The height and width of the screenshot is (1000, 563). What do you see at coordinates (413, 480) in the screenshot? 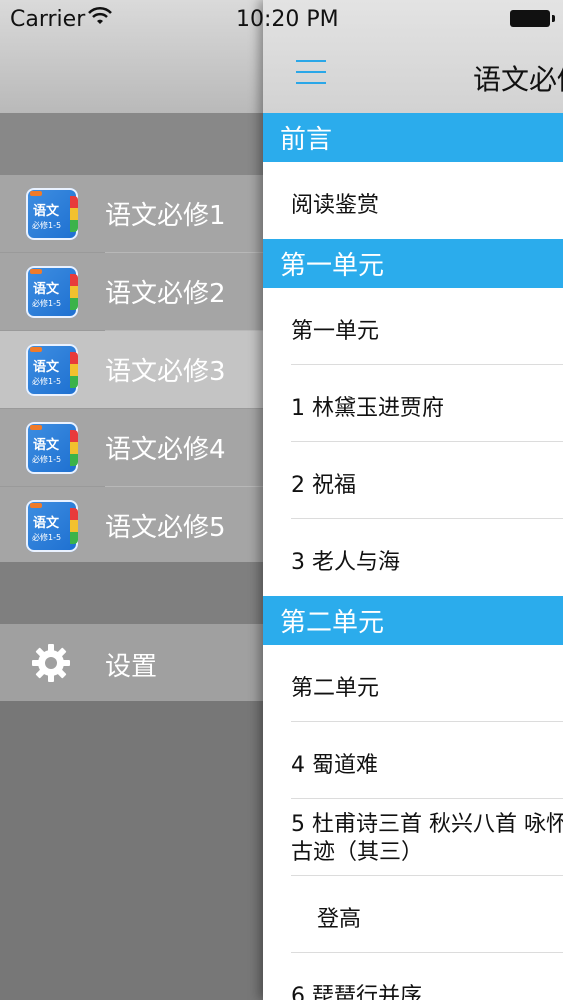
I see `list-item: 2 祝福` at bounding box center [413, 480].